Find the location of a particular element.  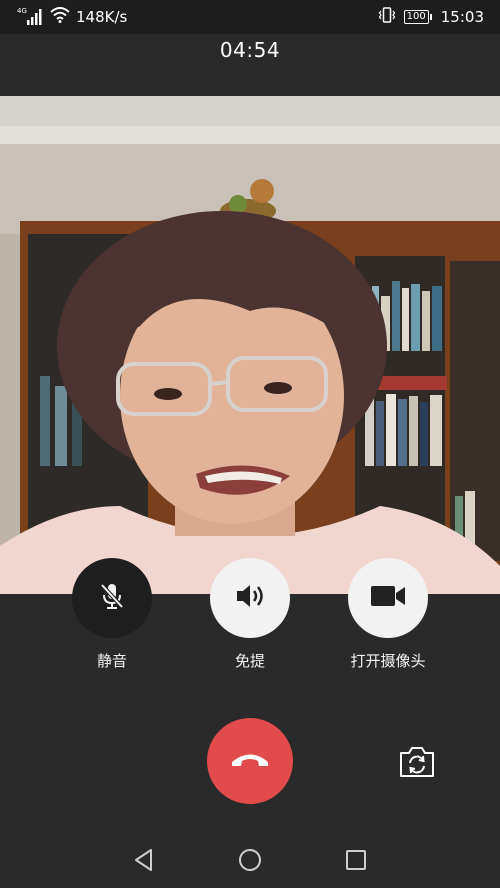

network-type: 4G is located at coordinates (22, 11).